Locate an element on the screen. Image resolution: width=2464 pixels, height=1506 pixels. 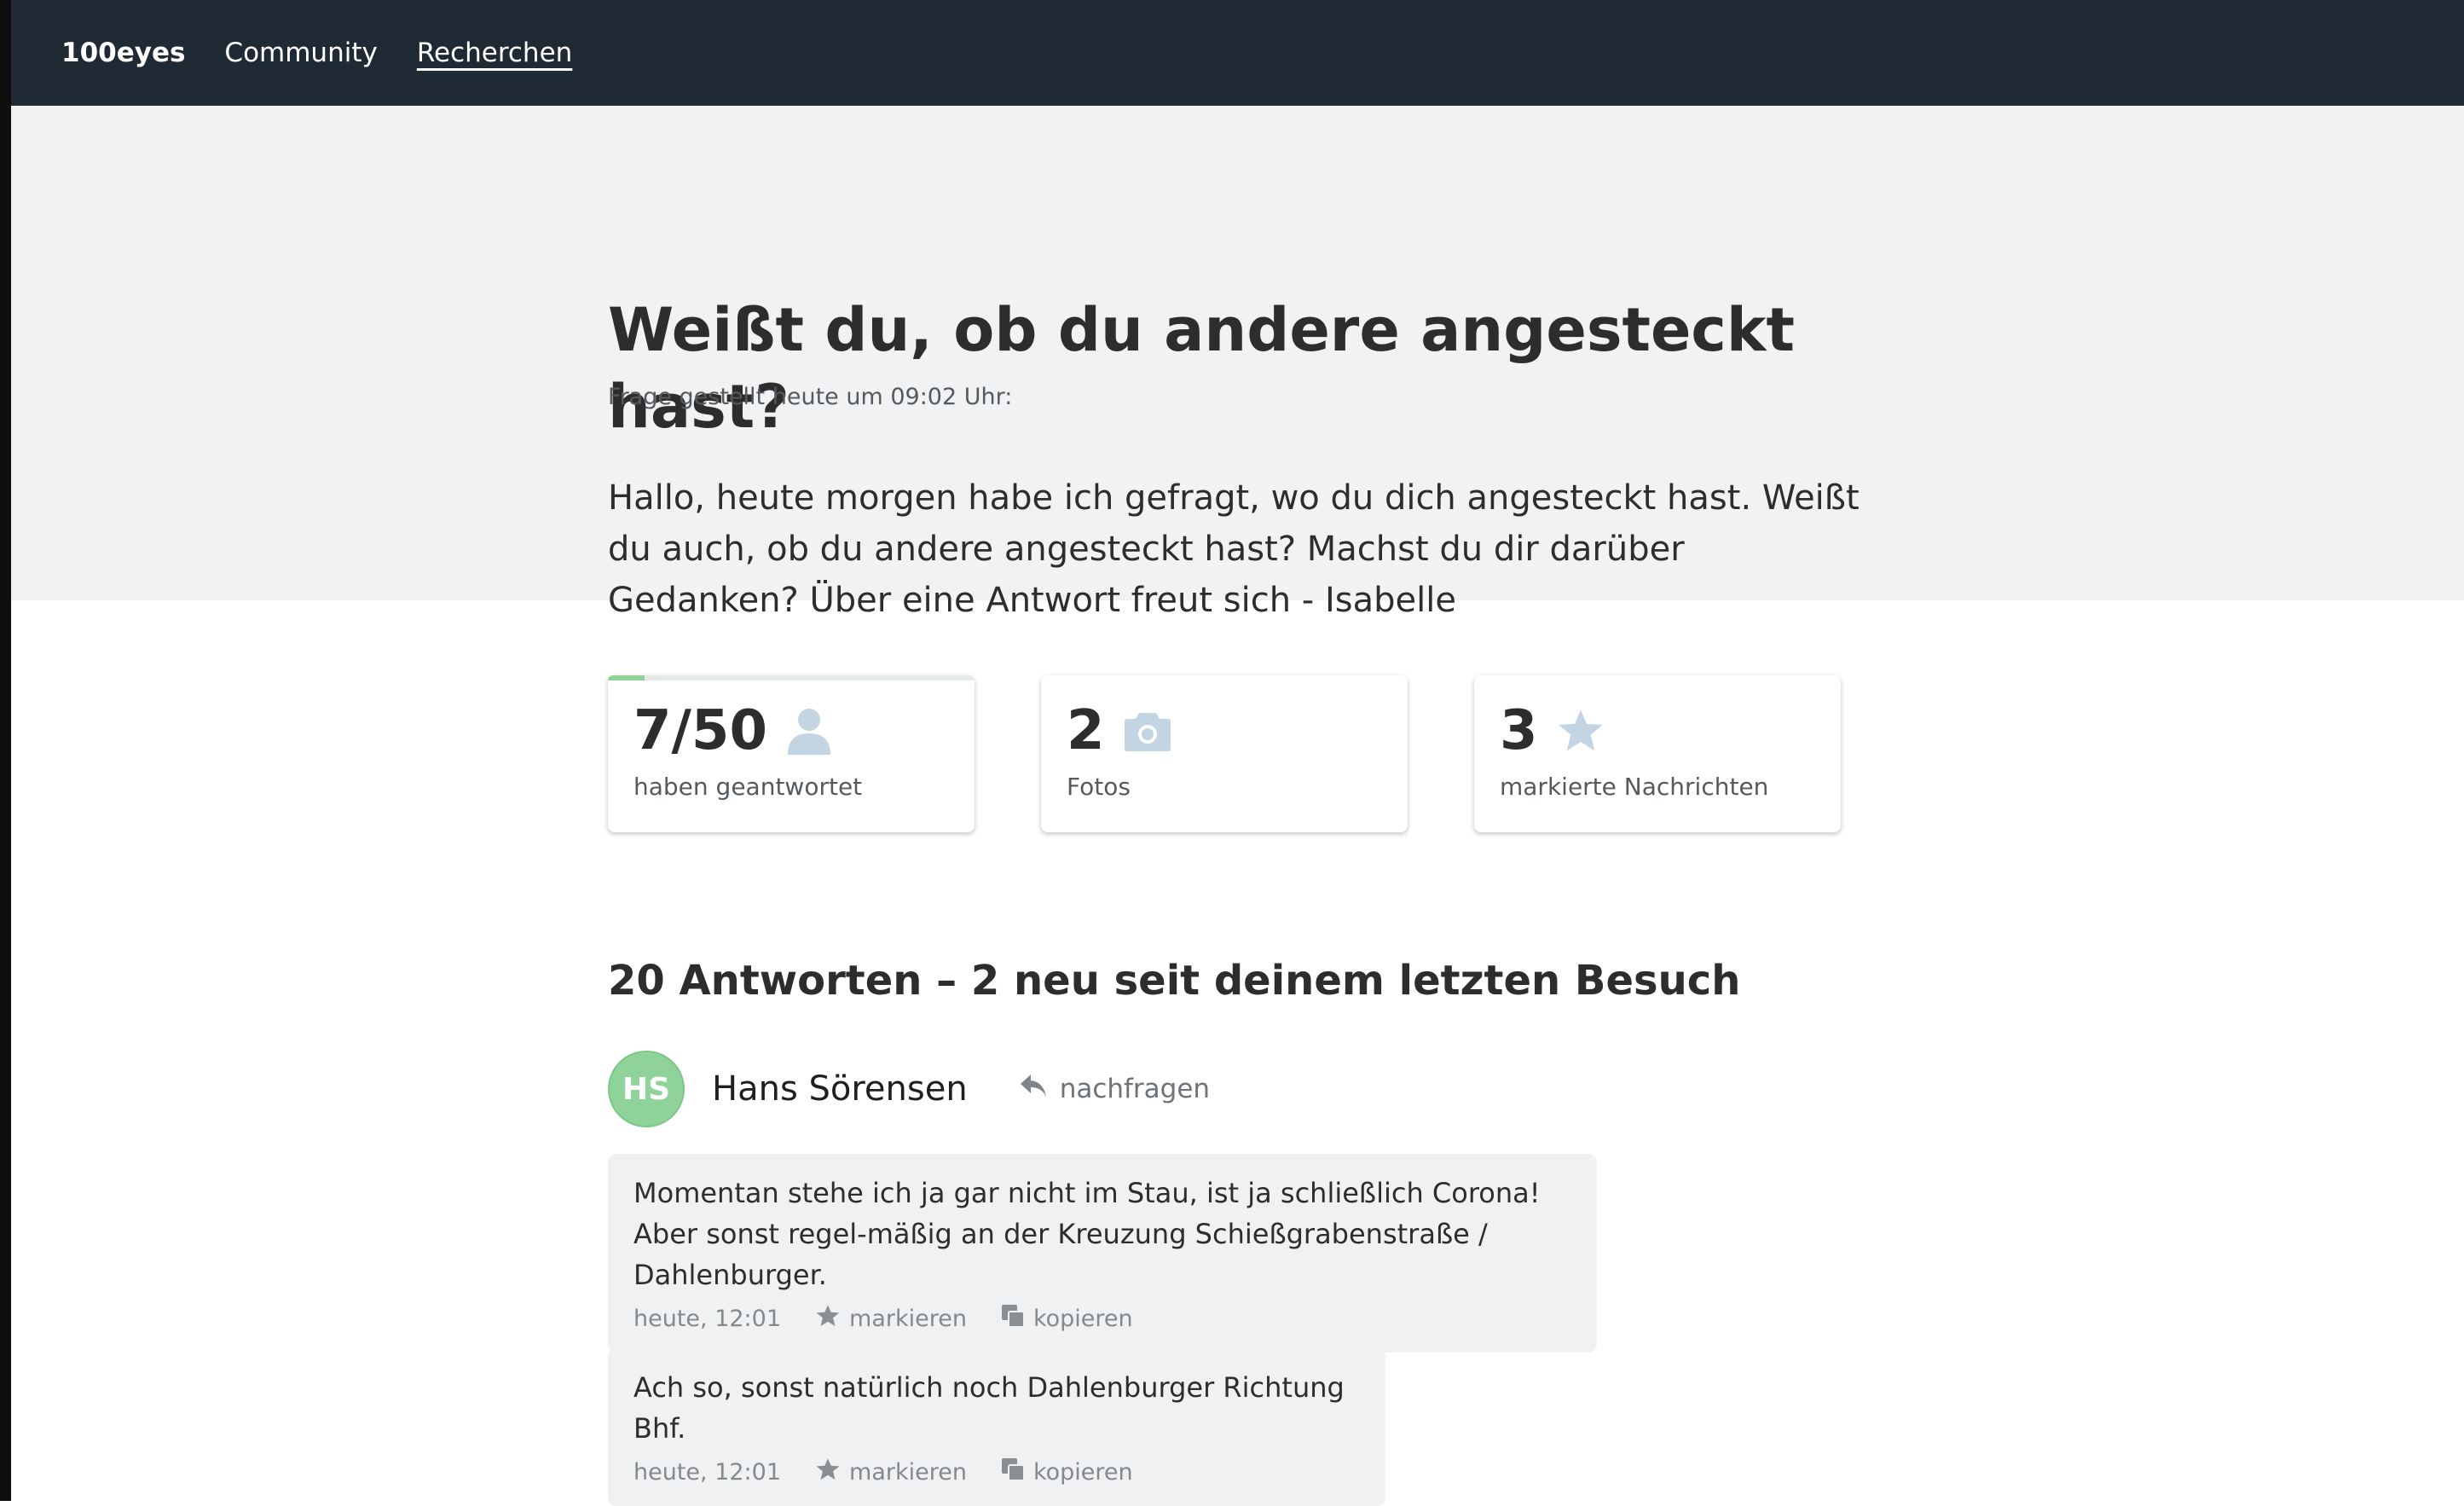
author-name: Hans Sörensen is located at coordinates (840, 1089).